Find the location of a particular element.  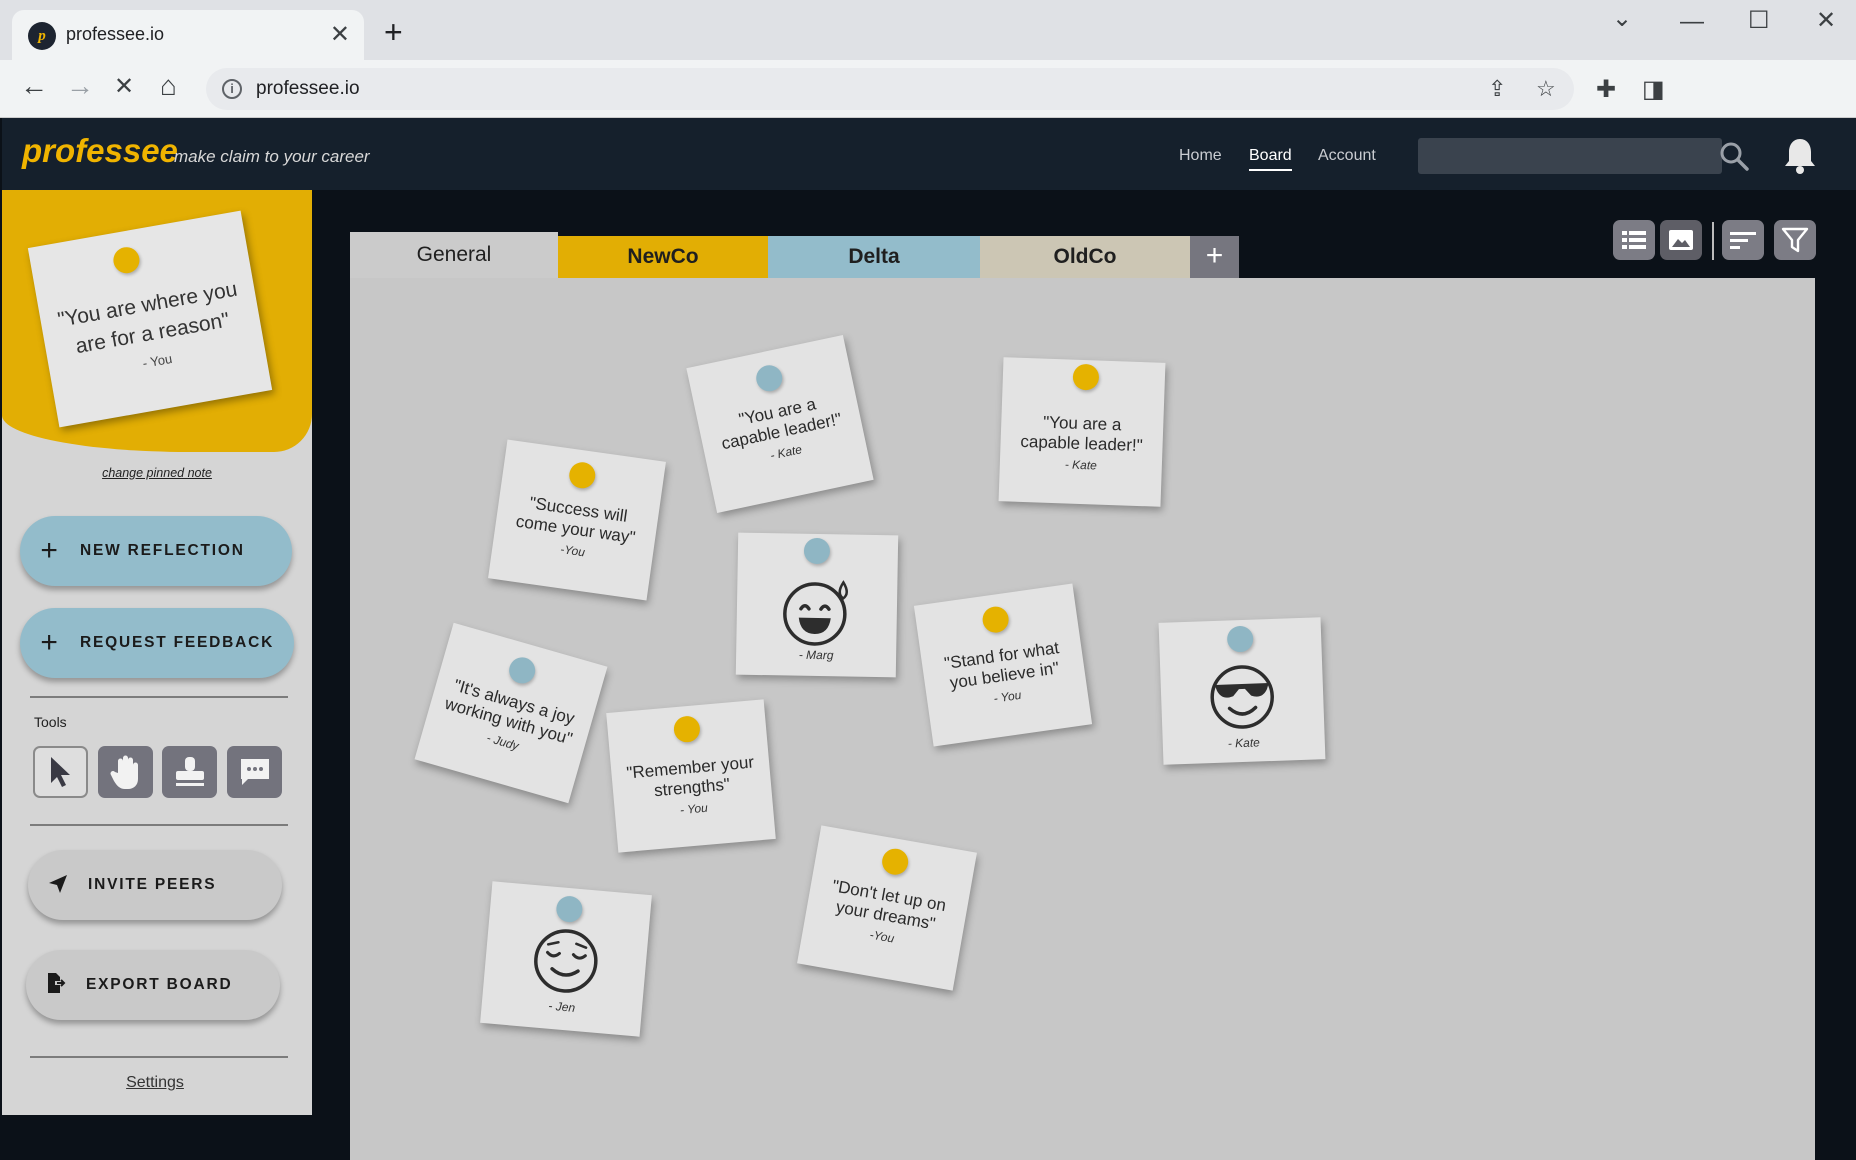

sticky-note: - Marg is located at coordinates (817, 605).